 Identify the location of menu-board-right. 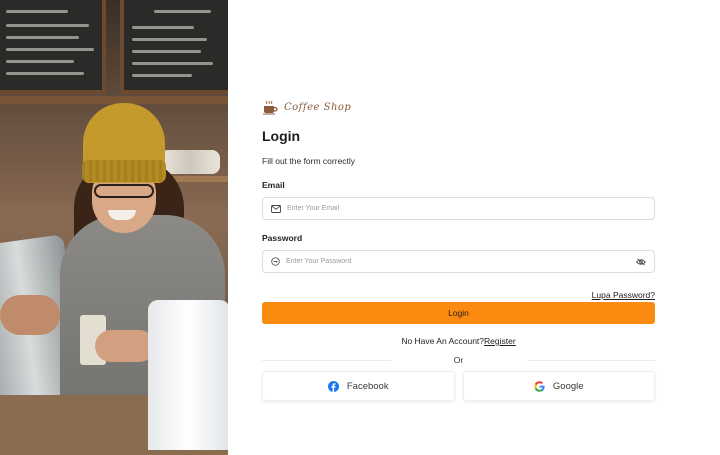
(174, 47).